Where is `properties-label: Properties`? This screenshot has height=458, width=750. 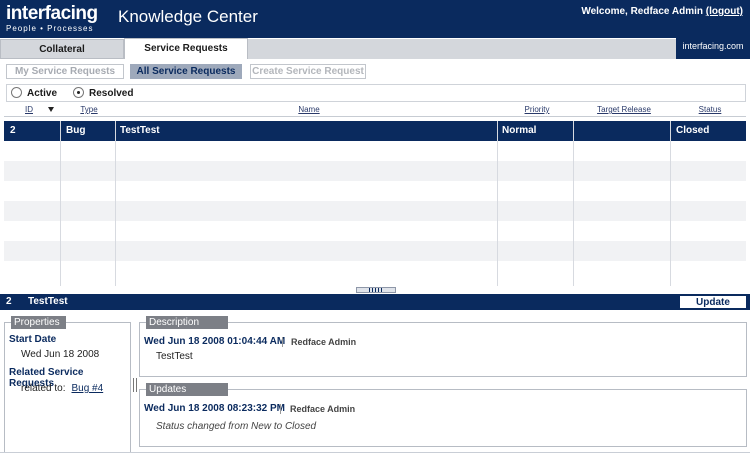
properties-label: Properties is located at coordinates (38, 322).